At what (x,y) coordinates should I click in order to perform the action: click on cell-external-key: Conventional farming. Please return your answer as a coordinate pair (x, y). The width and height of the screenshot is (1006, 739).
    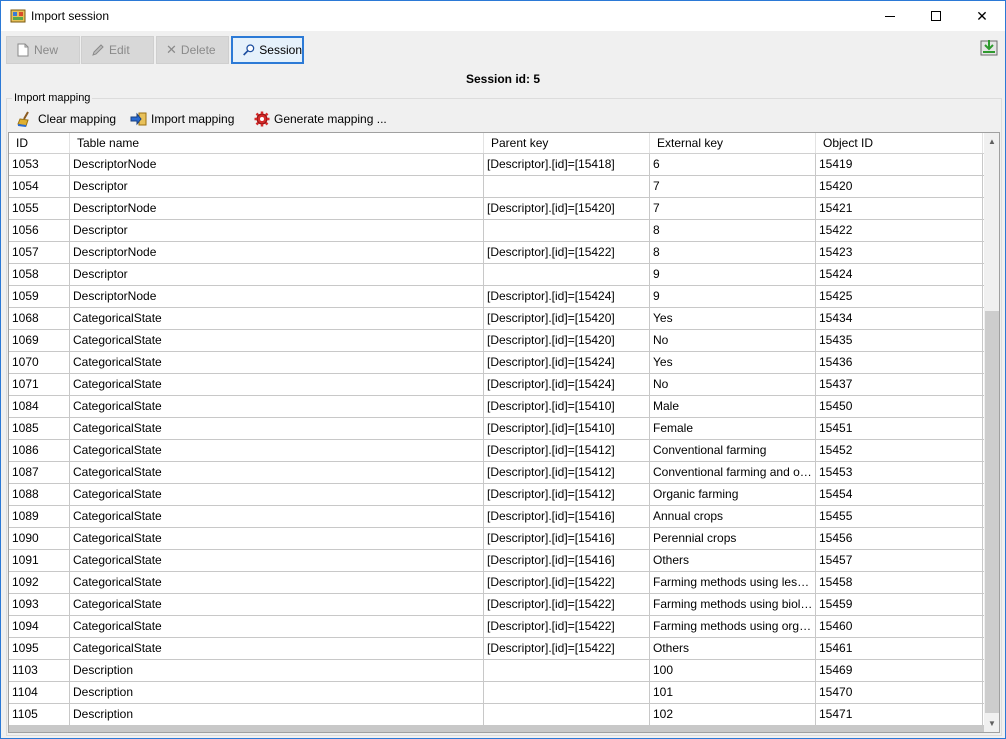
    Looking at the image, I should click on (733, 450).